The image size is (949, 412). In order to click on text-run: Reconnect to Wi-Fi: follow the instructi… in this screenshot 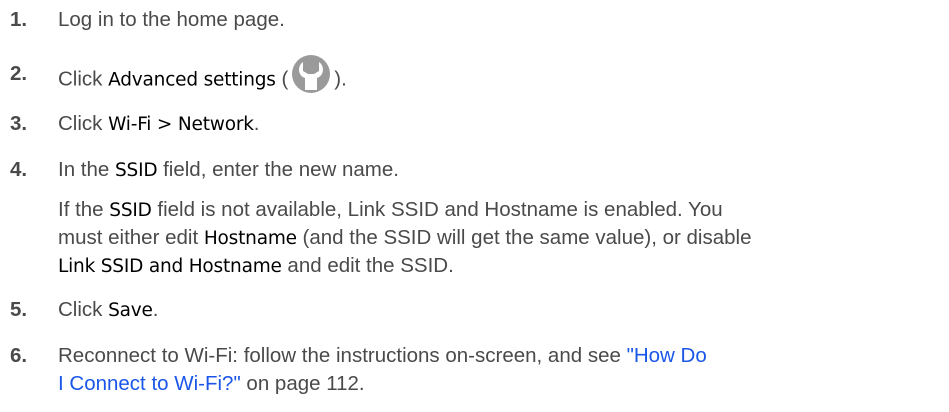, I will do `click(342, 355)`.